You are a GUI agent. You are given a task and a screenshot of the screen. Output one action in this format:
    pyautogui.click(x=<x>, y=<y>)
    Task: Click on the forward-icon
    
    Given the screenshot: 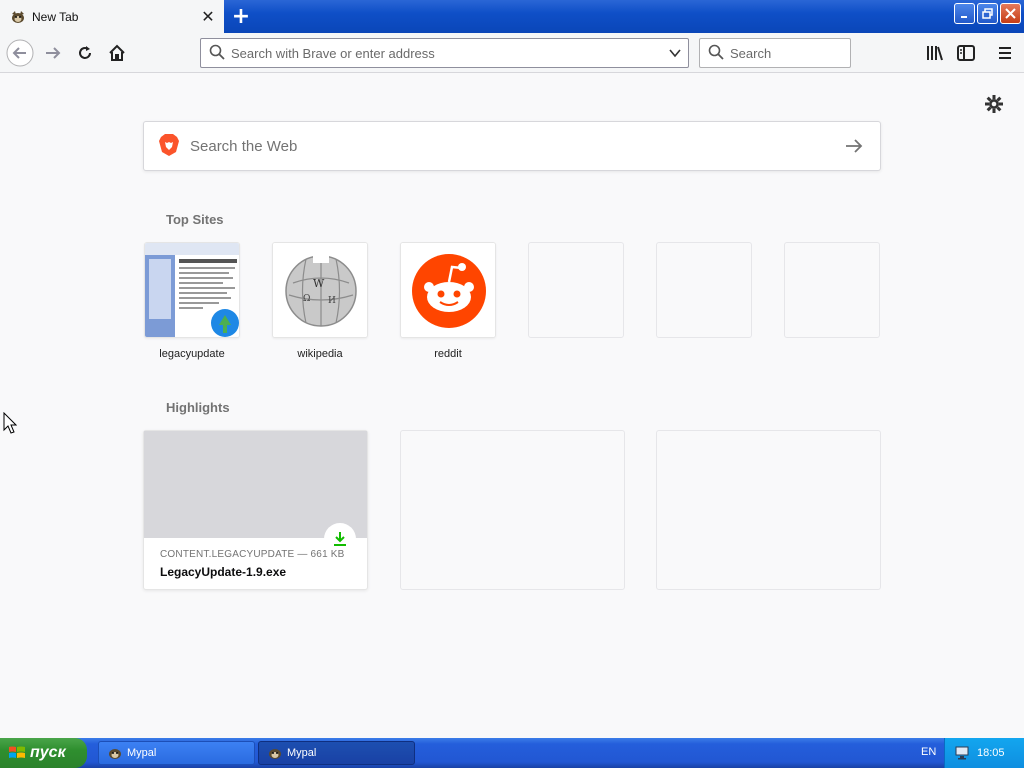 What is the action you would take?
    pyautogui.click(x=53, y=53)
    